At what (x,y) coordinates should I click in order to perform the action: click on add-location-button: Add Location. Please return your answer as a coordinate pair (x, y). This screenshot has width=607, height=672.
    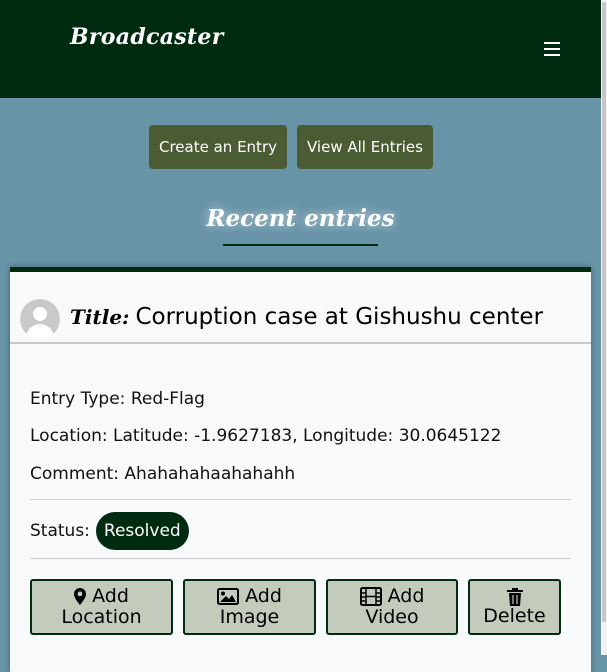
    Looking at the image, I should click on (101, 607).